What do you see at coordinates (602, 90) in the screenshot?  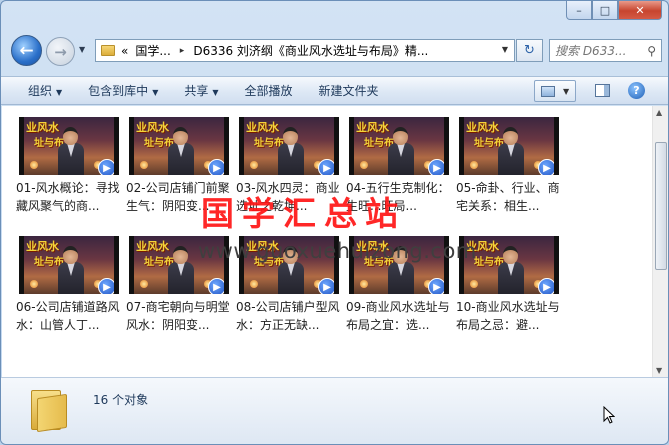 I see `preview-pane-icon` at bounding box center [602, 90].